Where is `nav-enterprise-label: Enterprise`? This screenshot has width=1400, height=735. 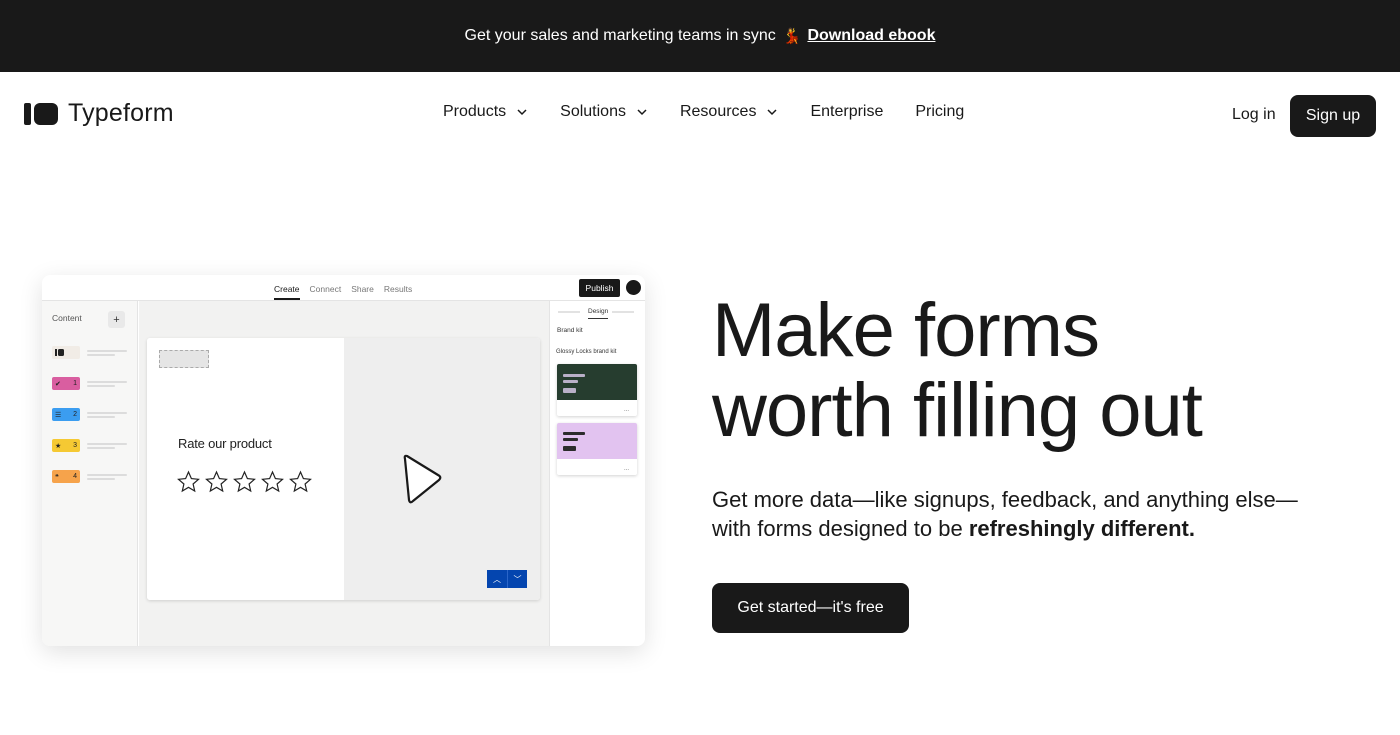 nav-enterprise-label: Enterprise is located at coordinates (847, 111).